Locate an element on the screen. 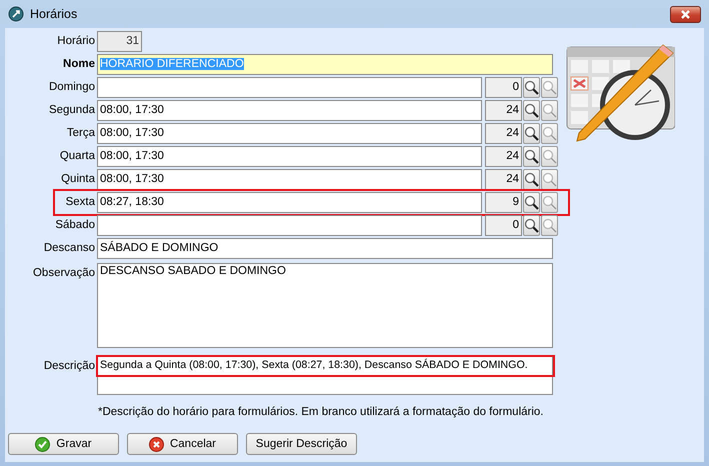 The height and width of the screenshot is (466, 709). save-button: Gravar is located at coordinates (63, 444).